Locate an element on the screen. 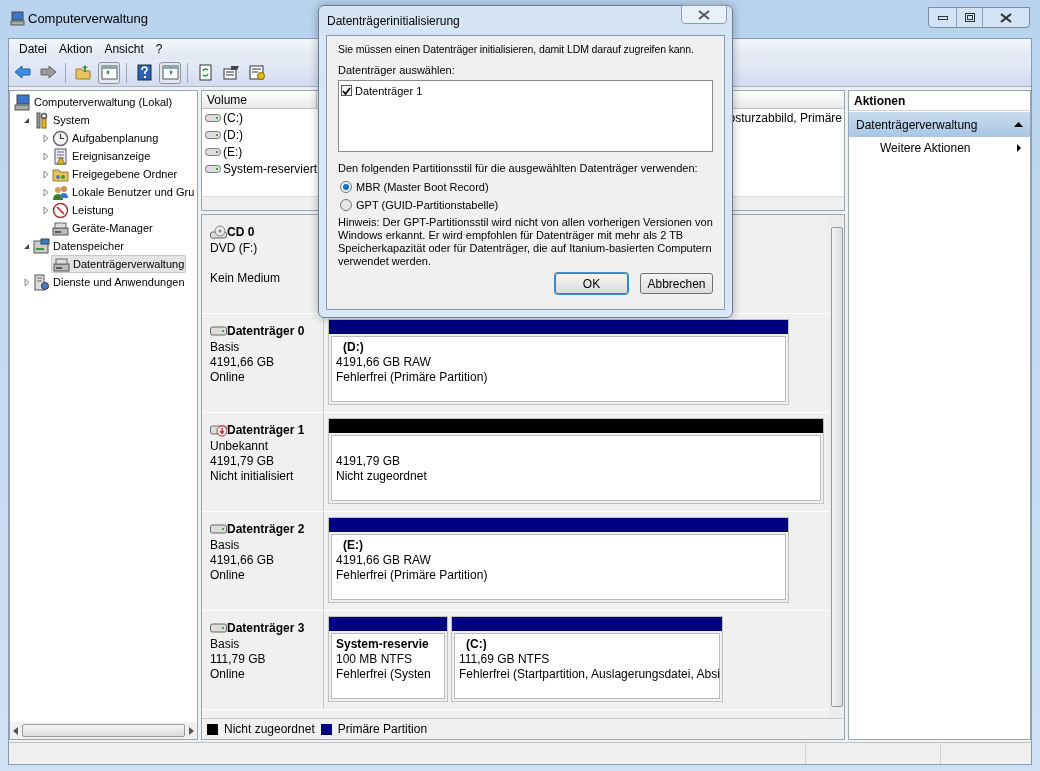  scroll-right-icon is located at coordinates (191, 730).